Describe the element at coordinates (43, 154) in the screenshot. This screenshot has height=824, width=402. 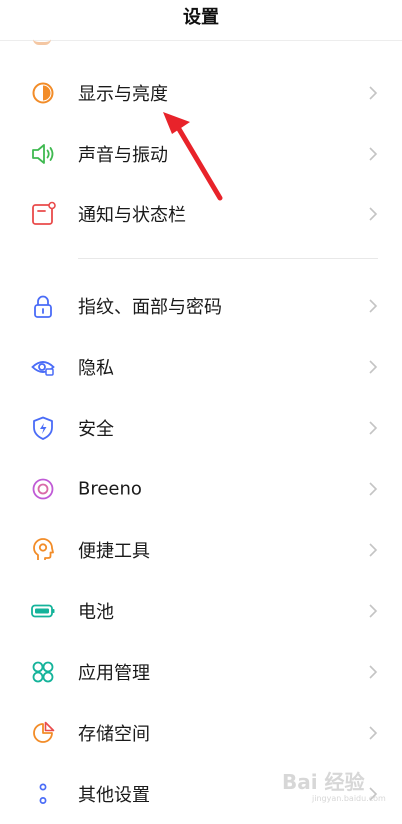
I see `speaker-icon` at that location.